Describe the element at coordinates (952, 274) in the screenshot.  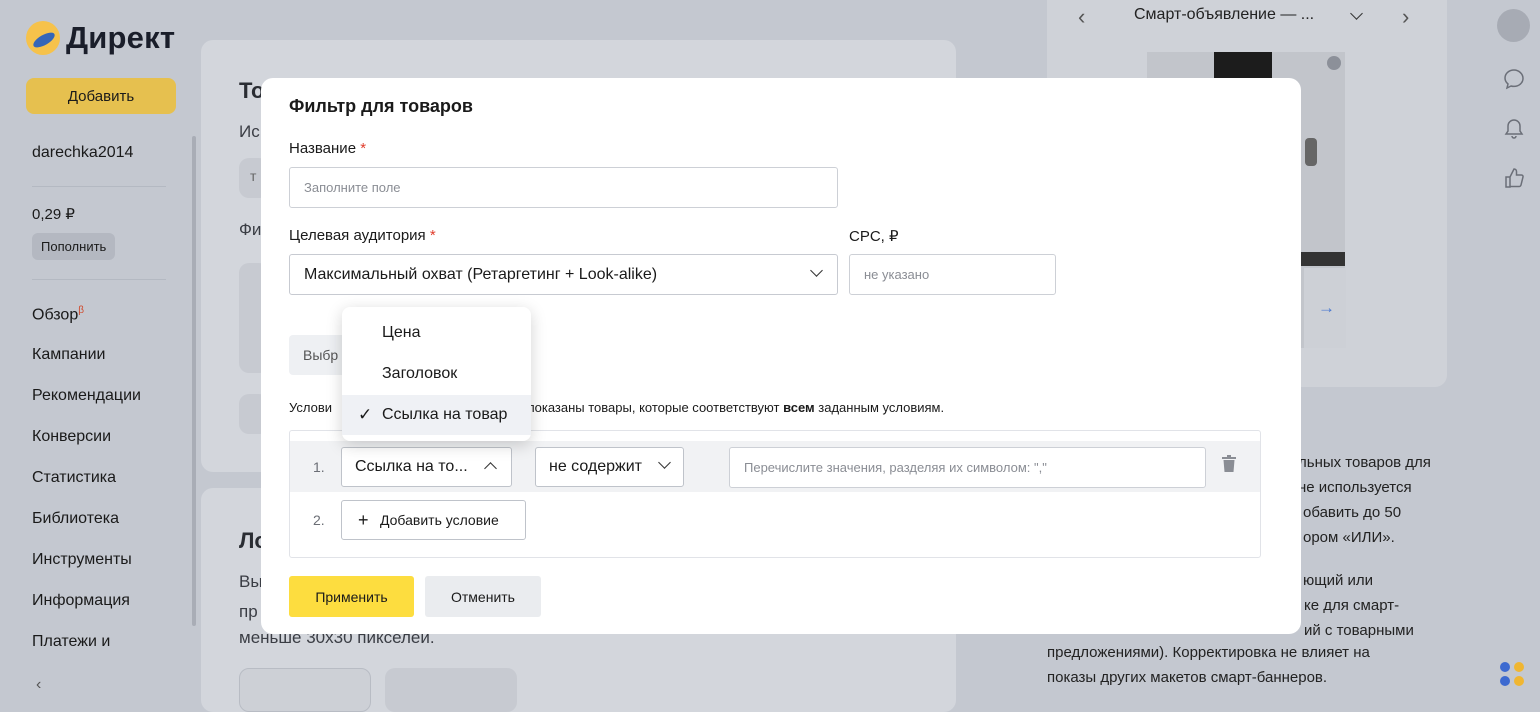
I see `cpc-input` at that location.